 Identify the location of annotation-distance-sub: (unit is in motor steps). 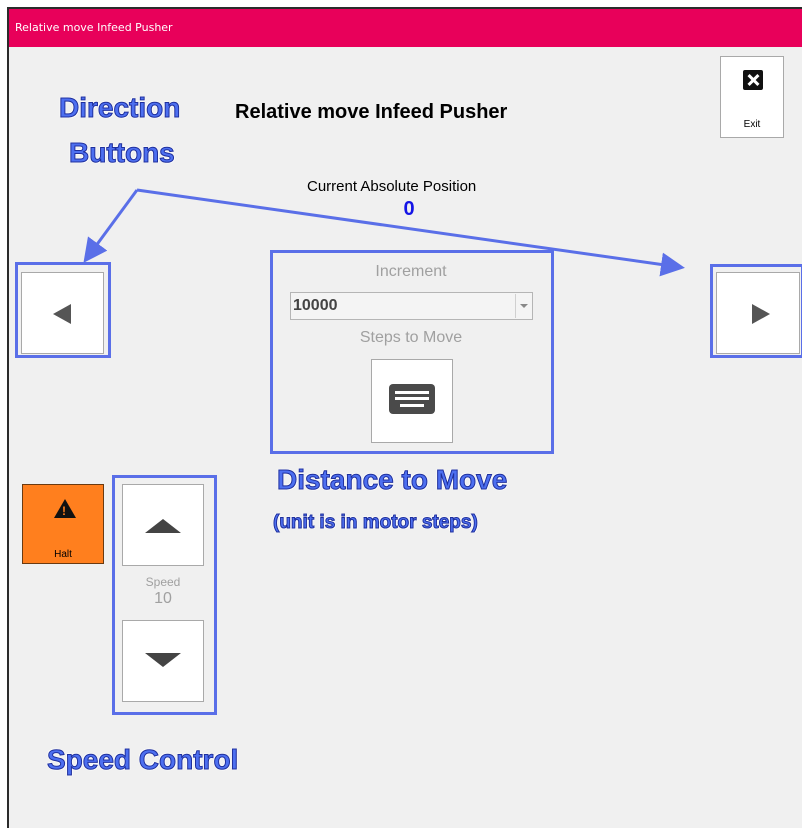
(376, 523).